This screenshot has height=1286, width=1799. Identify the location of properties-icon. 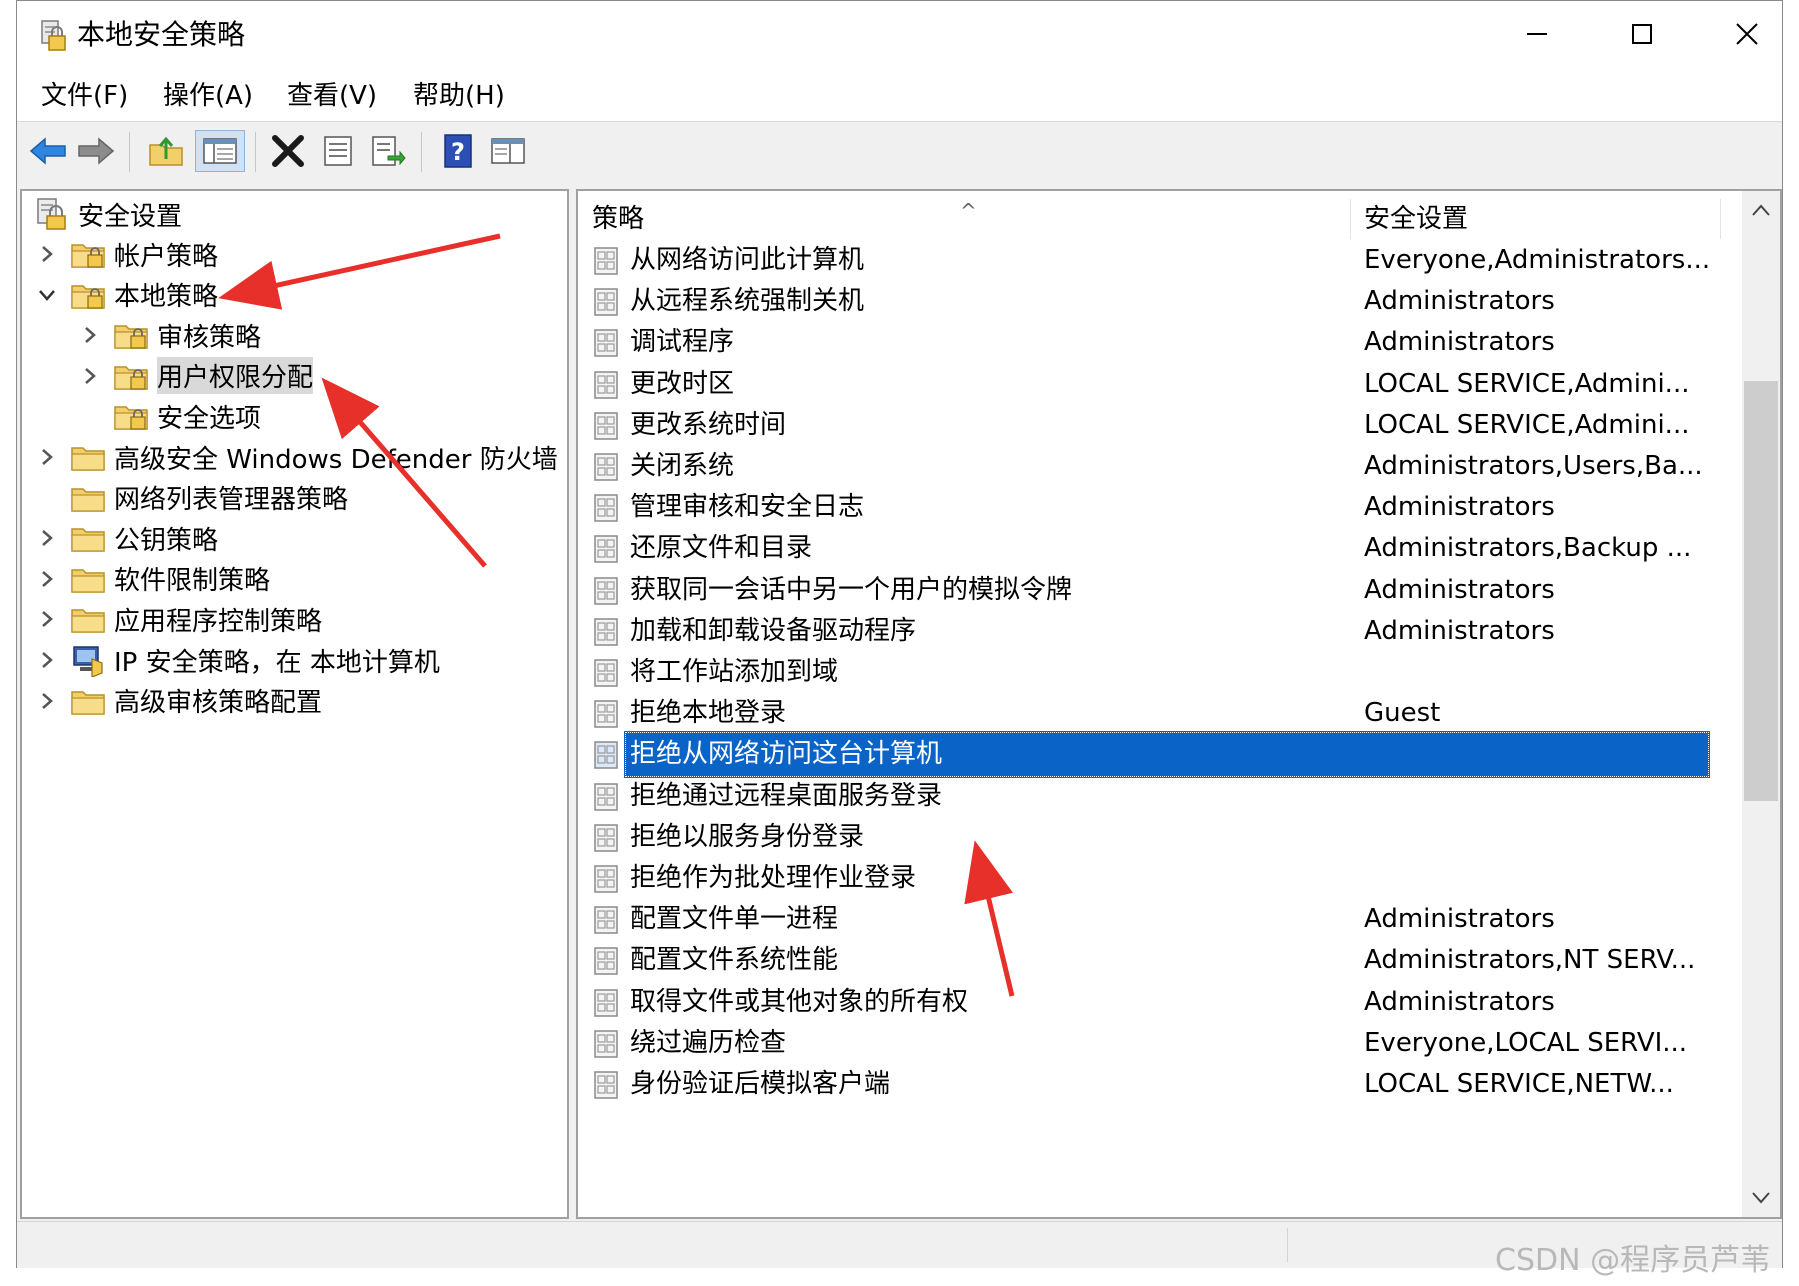
(338, 151).